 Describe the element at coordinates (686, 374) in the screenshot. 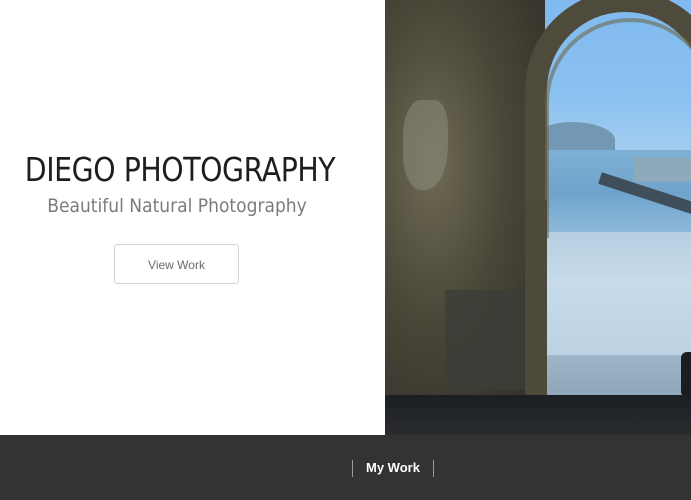

I see `photo-person` at that location.